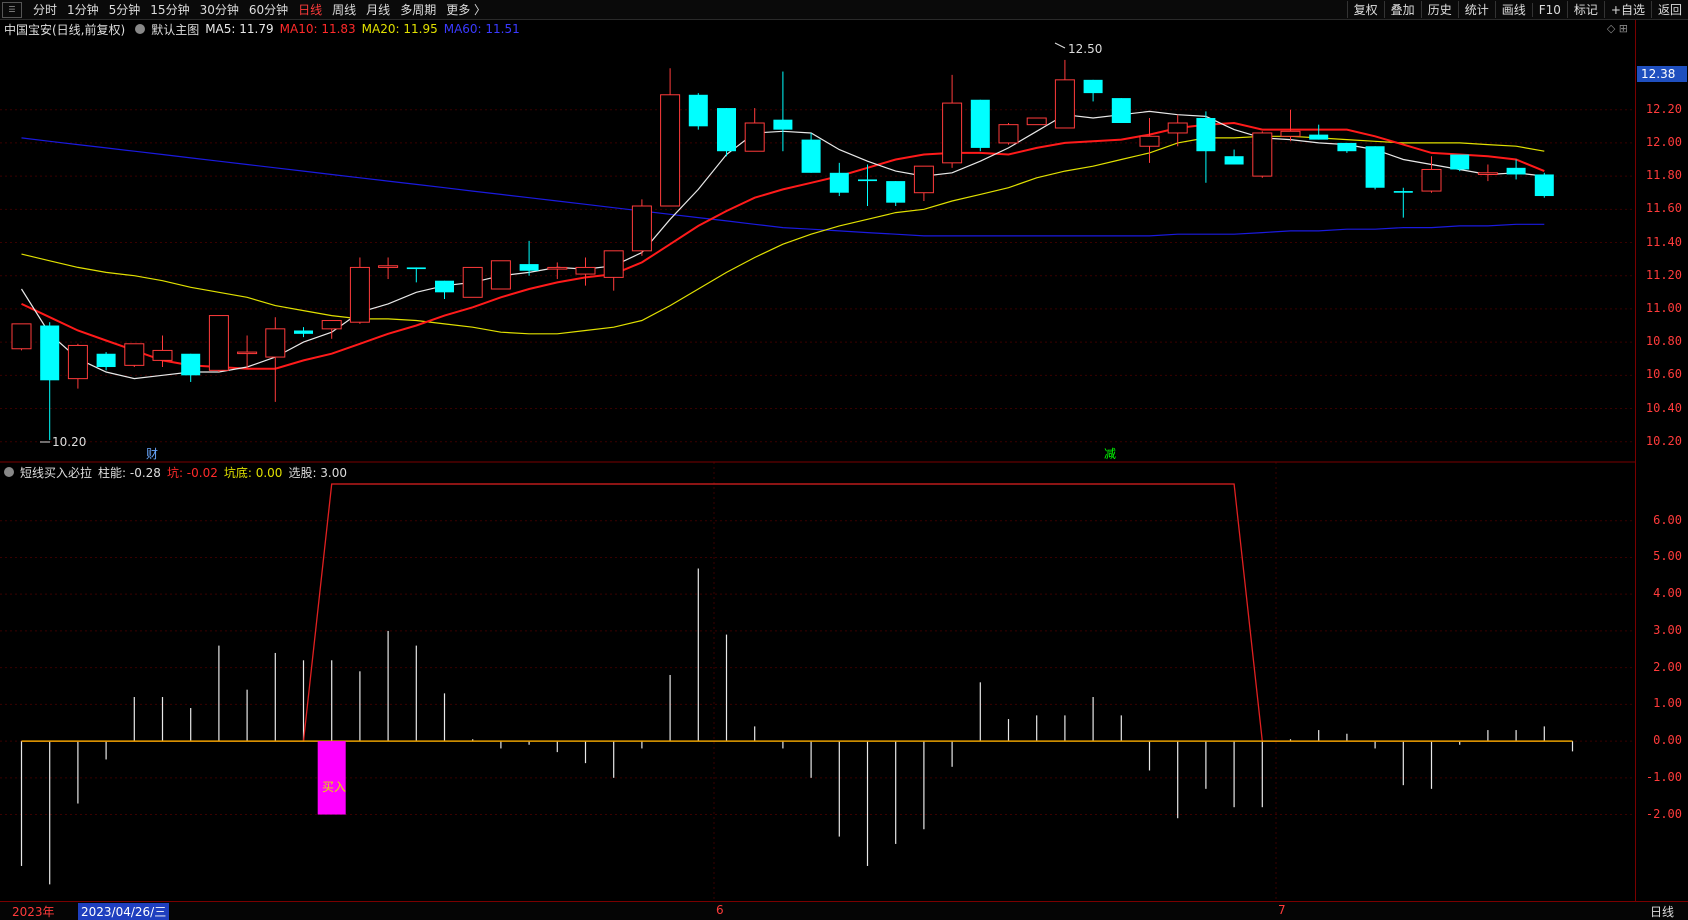 The image size is (1688, 920). What do you see at coordinates (1667, 740) in the screenshot?
I see `indicator-tick-6: 0.00` at bounding box center [1667, 740].